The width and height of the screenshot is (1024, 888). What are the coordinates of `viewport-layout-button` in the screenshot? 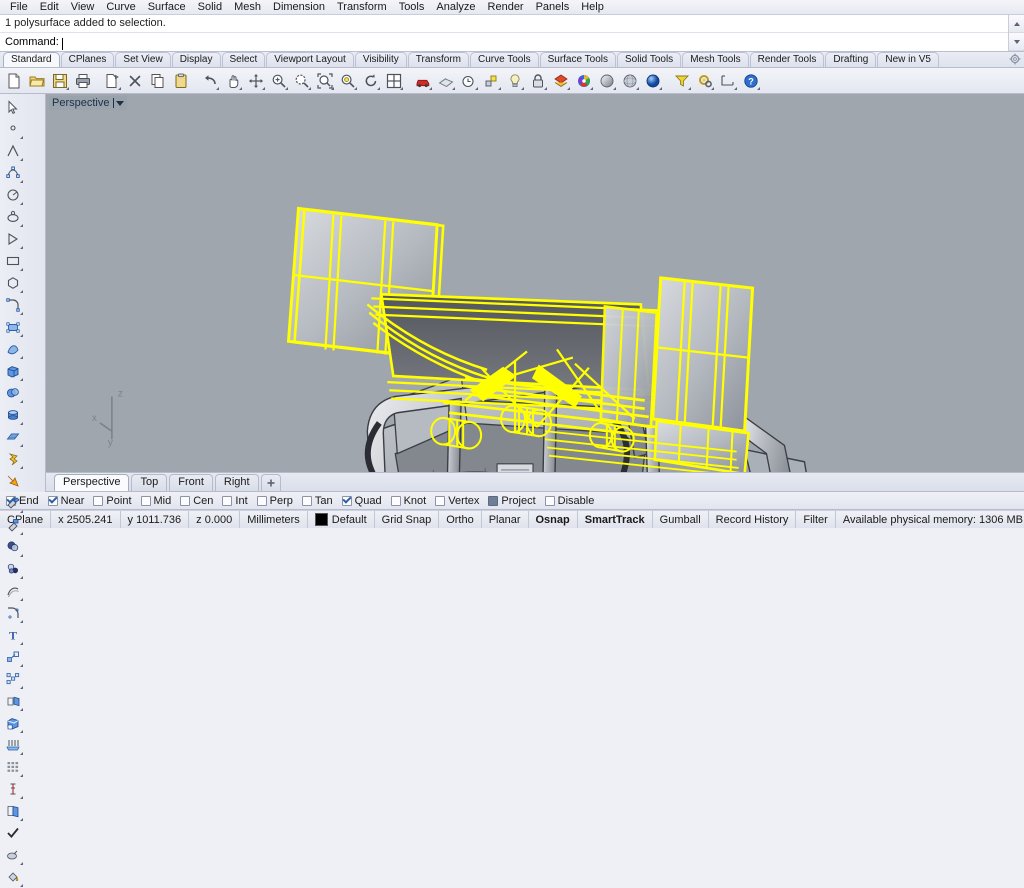 It's located at (394, 80).